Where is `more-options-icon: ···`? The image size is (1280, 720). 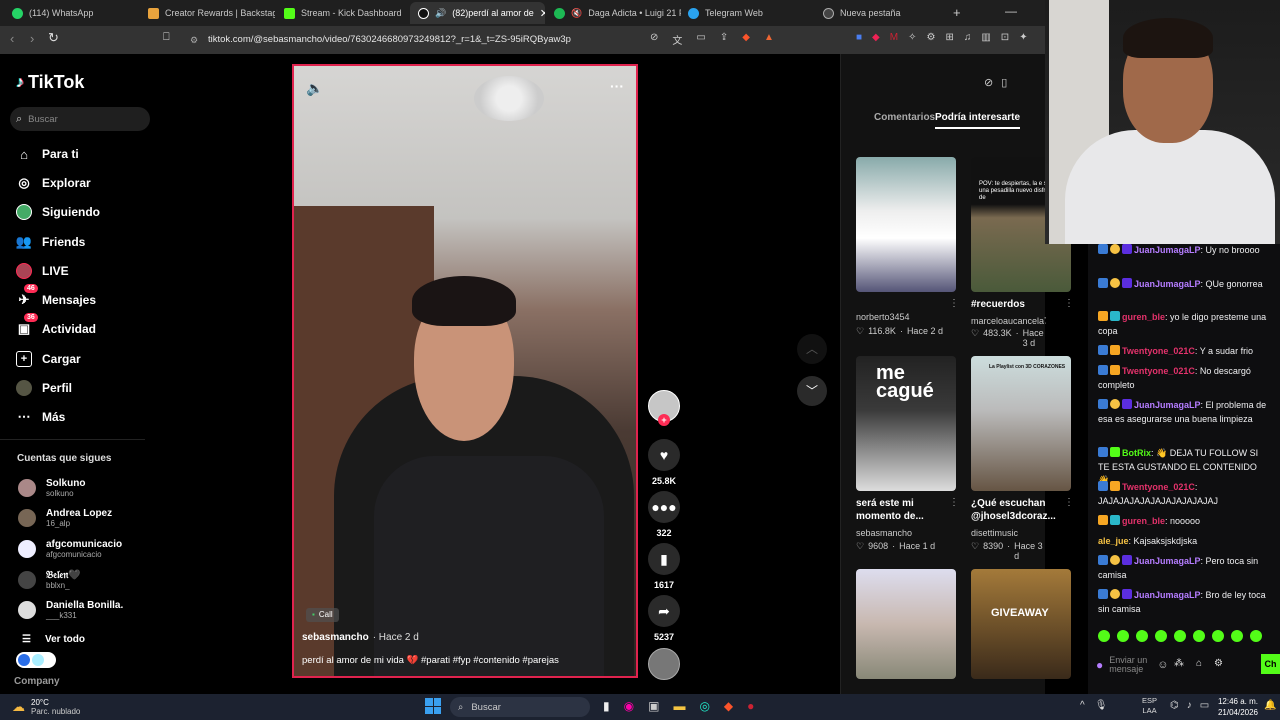
more-options-icon: ··· is located at coordinates (617, 86).